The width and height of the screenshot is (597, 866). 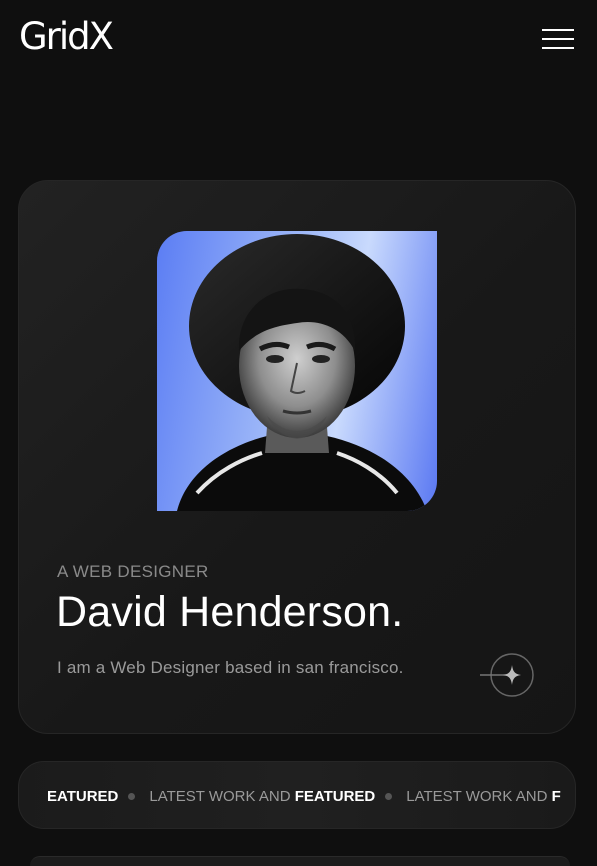 What do you see at coordinates (559, 39) in the screenshot?
I see `hamburger-menu-icon` at bounding box center [559, 39].